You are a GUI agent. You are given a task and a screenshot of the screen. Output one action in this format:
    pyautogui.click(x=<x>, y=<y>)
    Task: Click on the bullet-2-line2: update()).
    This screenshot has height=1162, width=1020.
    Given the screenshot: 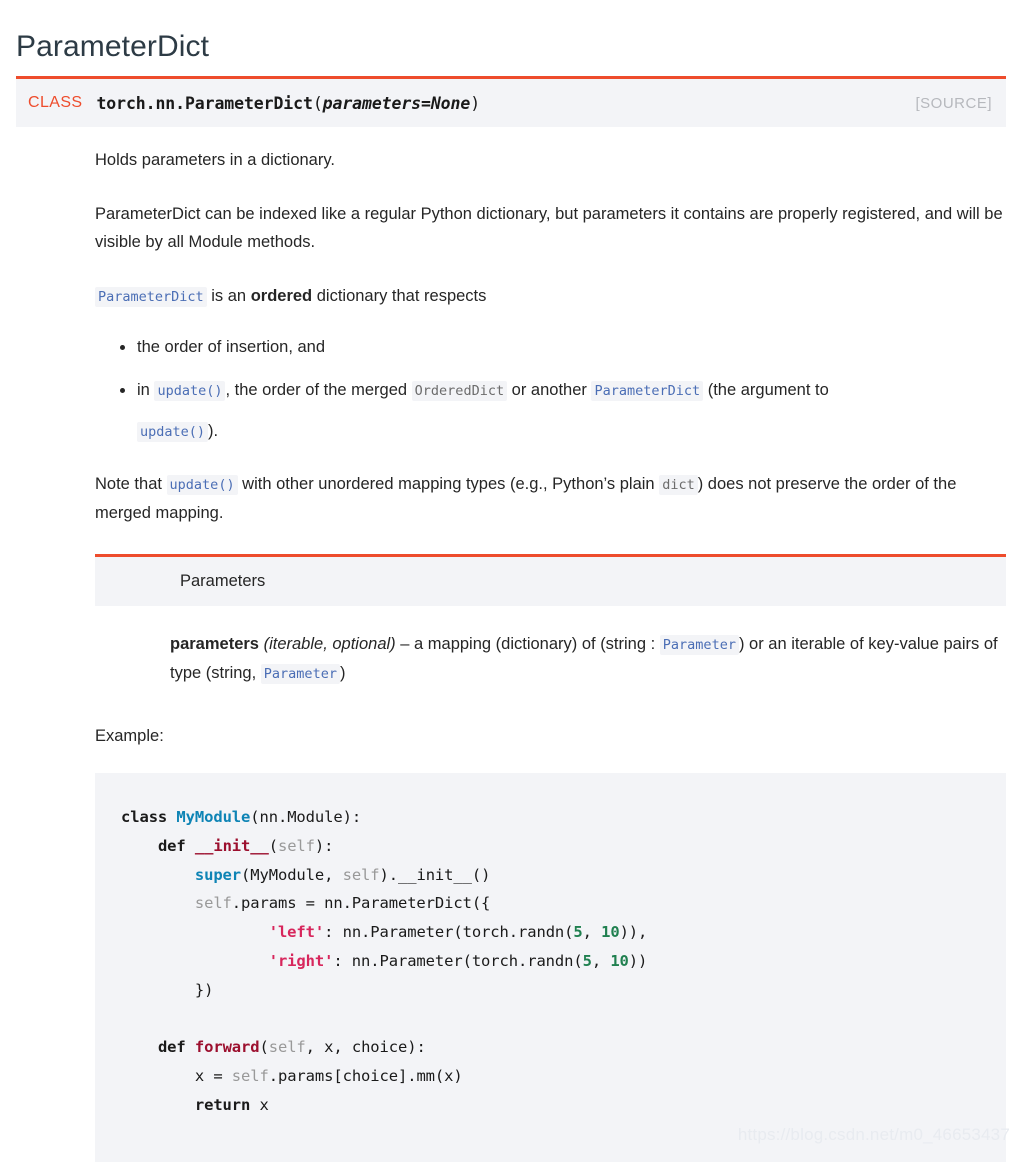 What is the action you would take?
    pyautogui.click(x=572, y=431)
    